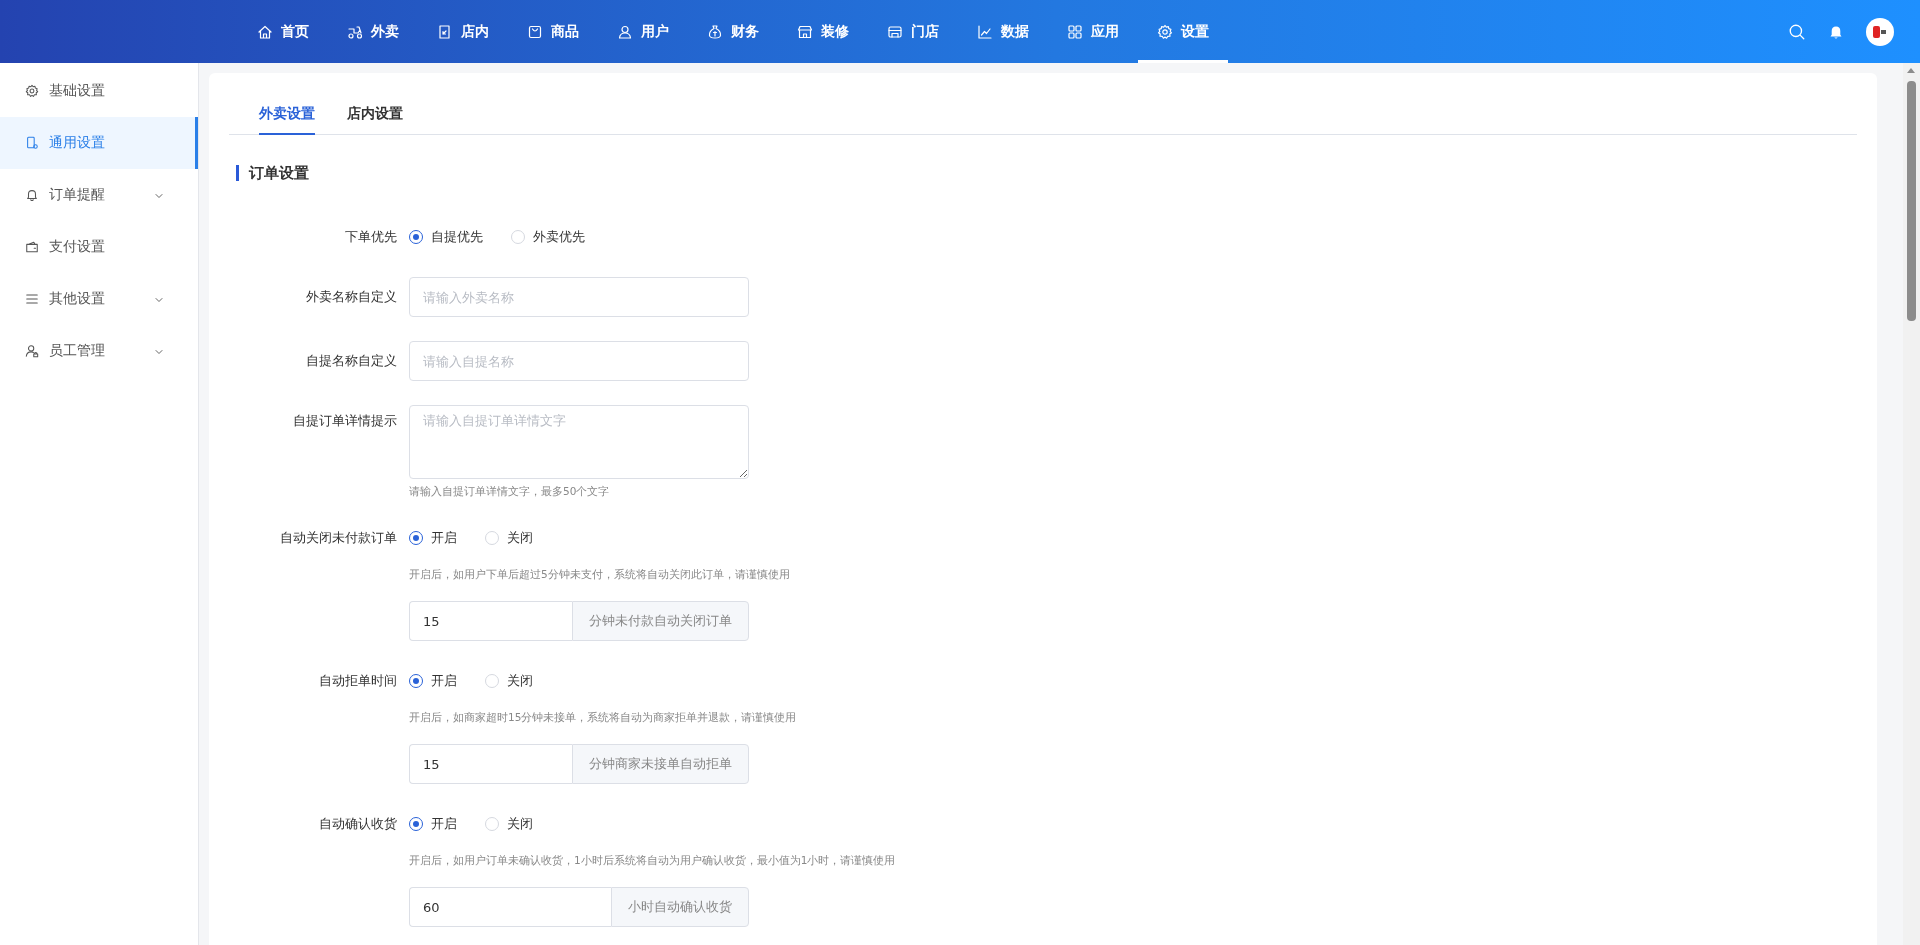 The height and width of the screenshot is (945, 1920). Describe the element at coordinates (553, 31) in the screenshot. I see `nav-item: 商品` at that location.